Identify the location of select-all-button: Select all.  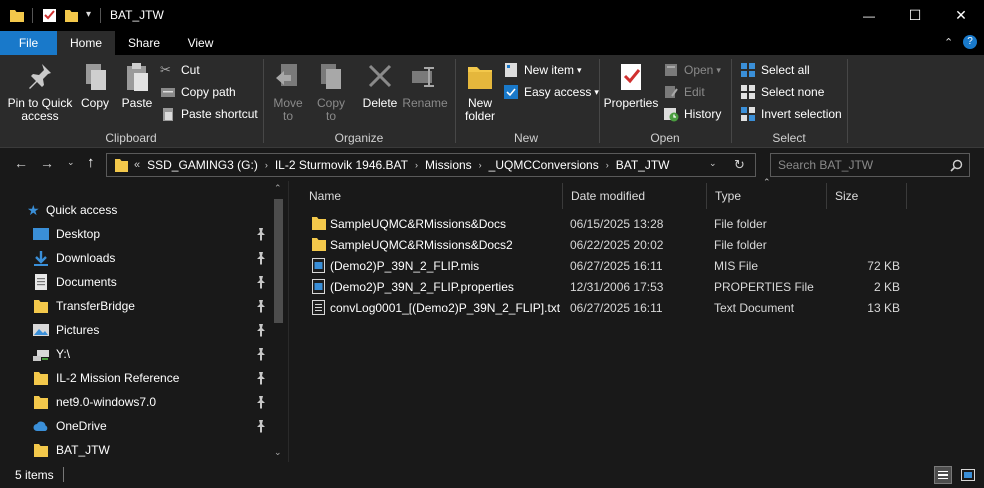
(775, 70).